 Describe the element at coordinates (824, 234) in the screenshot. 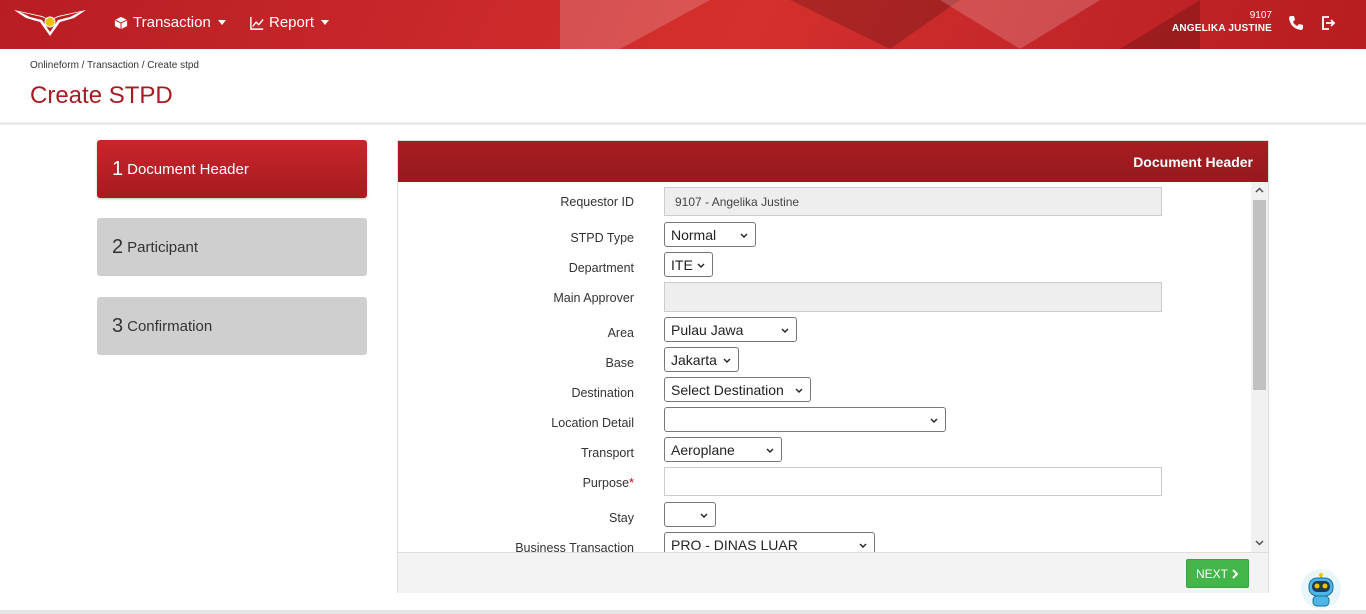

I see `form-row-stpd-type: STPD Type Normal` at that location.